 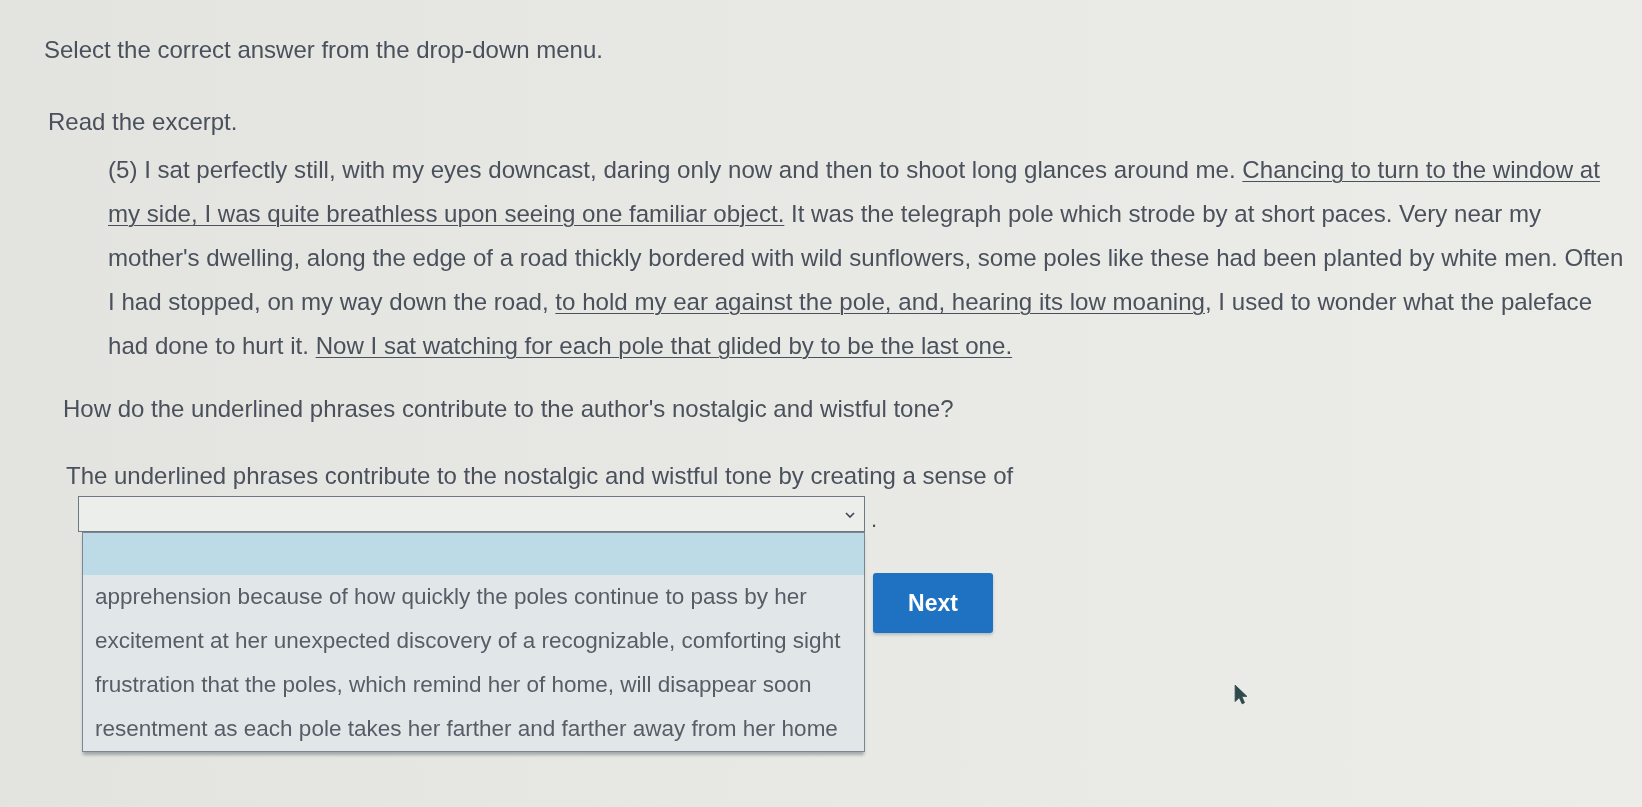 What do you see at coordinates (933, 603) in the screenshot?
I see `next-button: Next` at bounding box center [933, 603].